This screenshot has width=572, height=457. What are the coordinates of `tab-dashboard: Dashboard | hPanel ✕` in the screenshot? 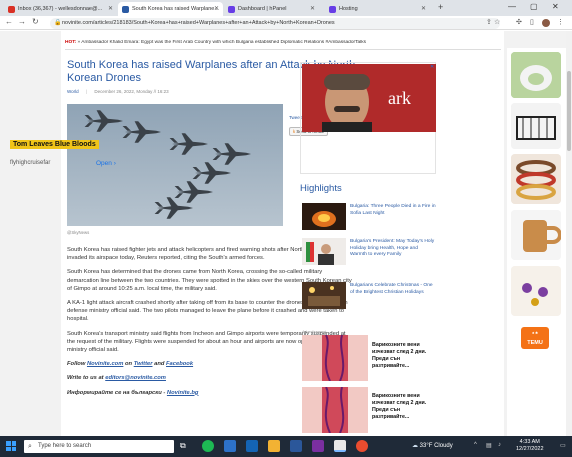 It's located at (271, 9).